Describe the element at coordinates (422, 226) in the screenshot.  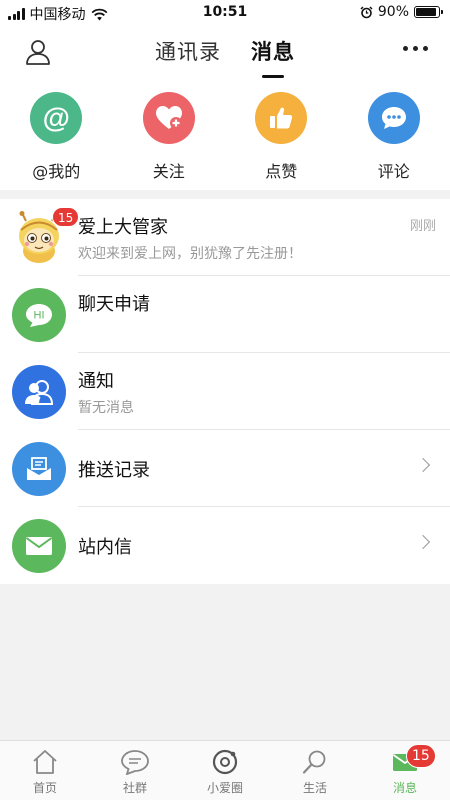
I see `message-time: 刚刚` at that location.